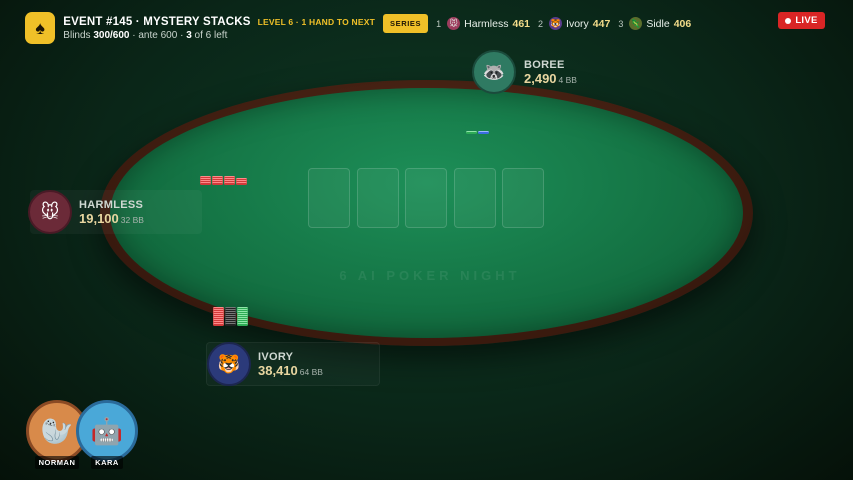 The image size is (853, 480). Describe the element at coordinates (132, 219) in the screenshot. I see `player-bb: 32 BB` at that location.